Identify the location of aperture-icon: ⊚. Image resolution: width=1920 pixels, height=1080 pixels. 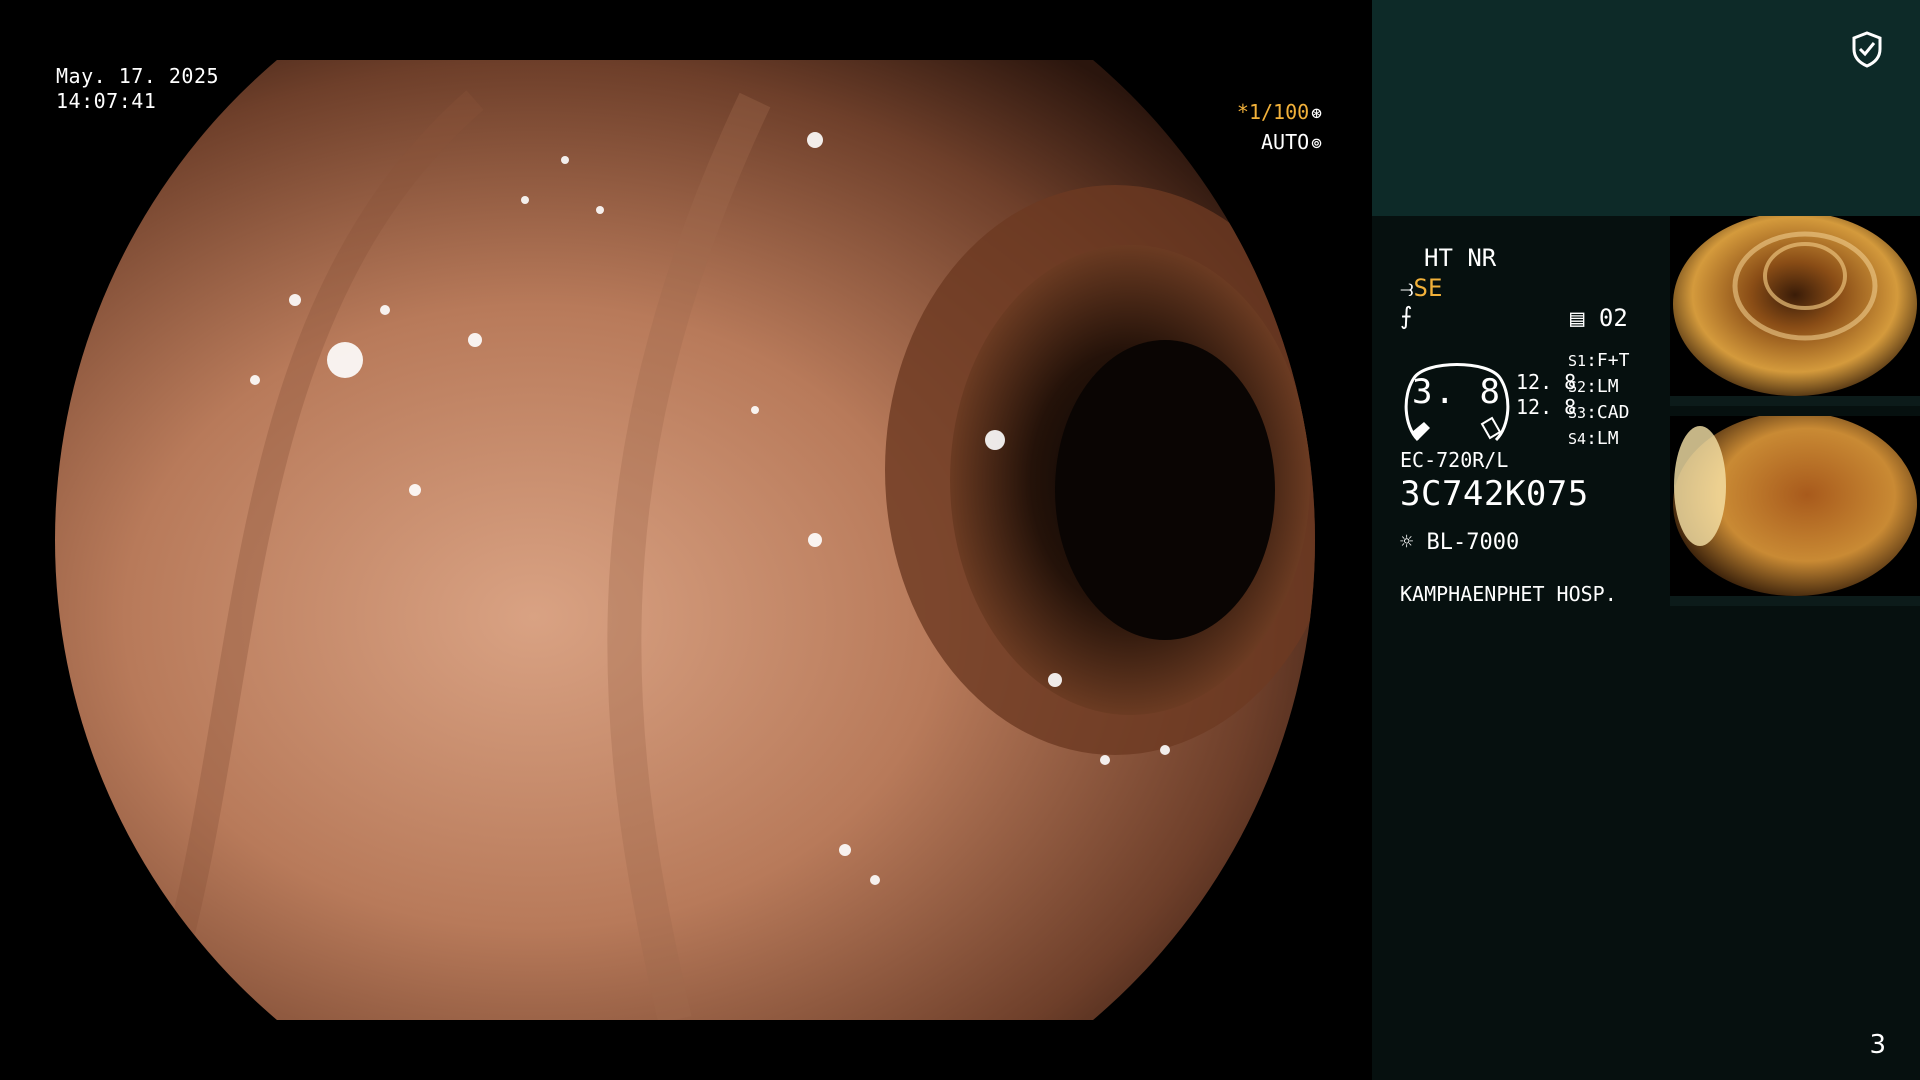
(1316, 143).